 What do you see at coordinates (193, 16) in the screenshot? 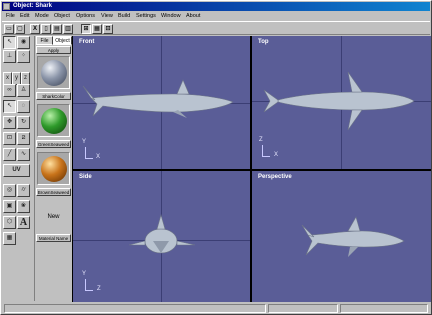
I see `menu-about: About` at bounding box center [193, 16].